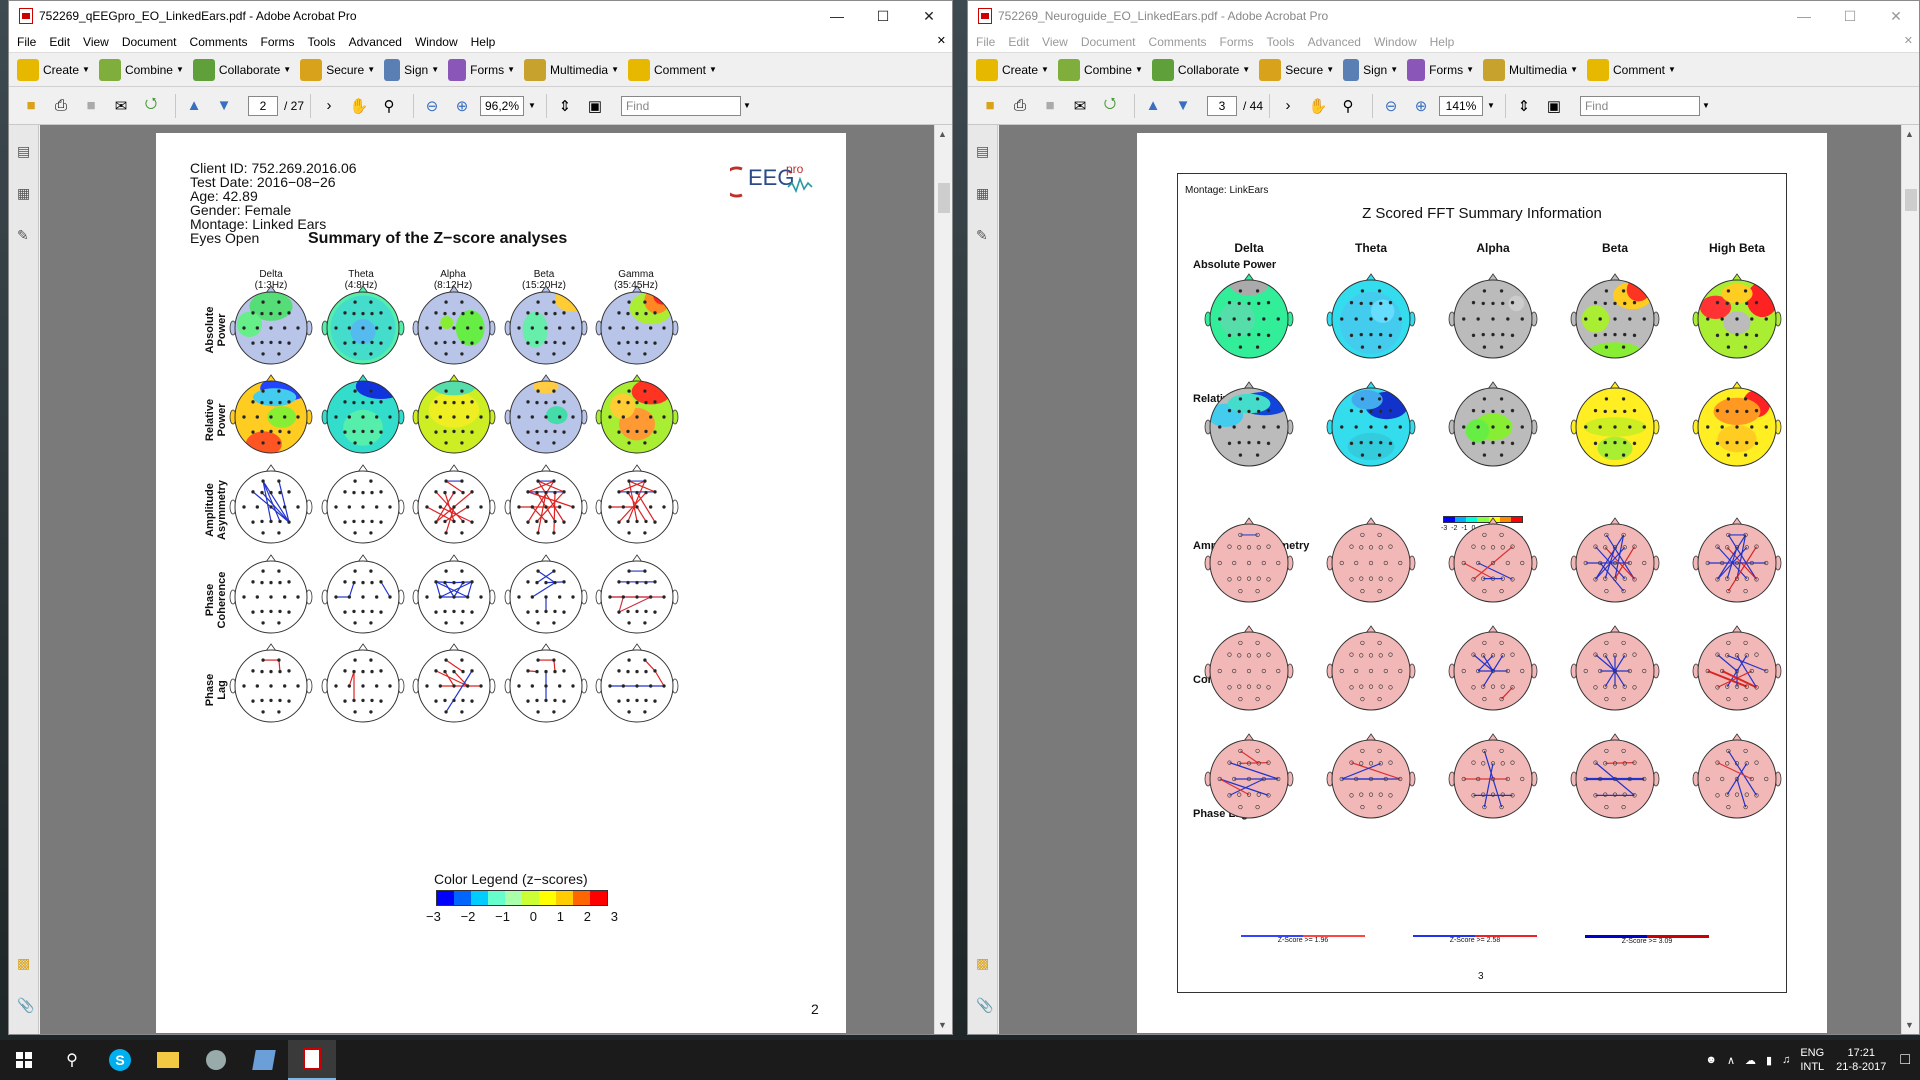  Describe the element at coordinates (941, 40) in the screenshot. I see `close-document-icon: ✕` at that location.